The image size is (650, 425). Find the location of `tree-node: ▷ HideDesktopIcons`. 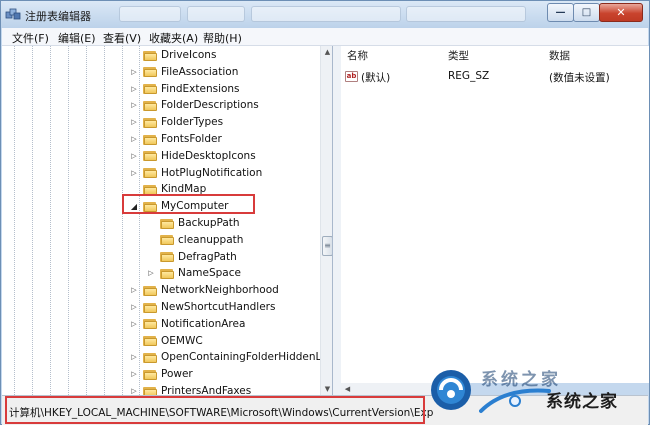

tree-node: ▷ HideDesktopIcons is located at coordinates (192, 156).